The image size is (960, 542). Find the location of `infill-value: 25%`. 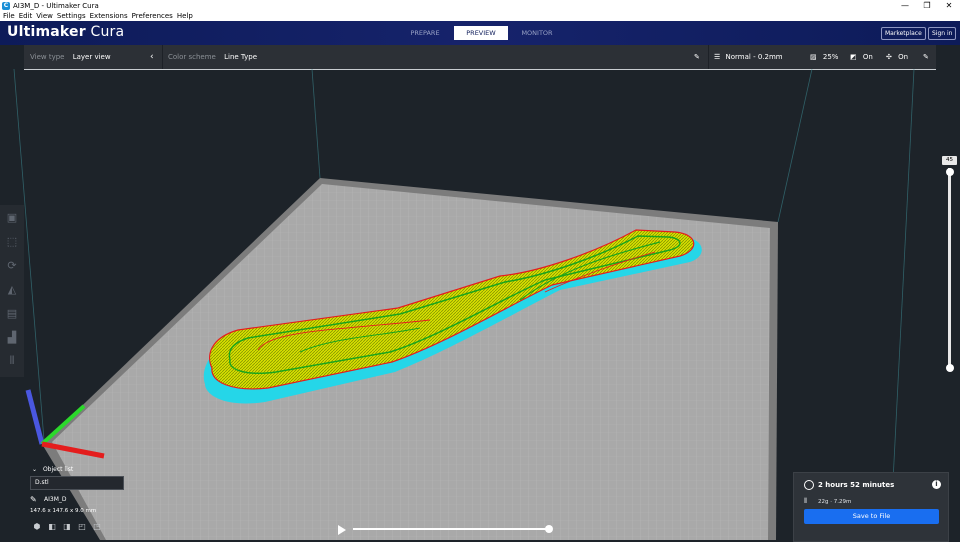

infill-value: 25% is located at coordinates (830, 57).